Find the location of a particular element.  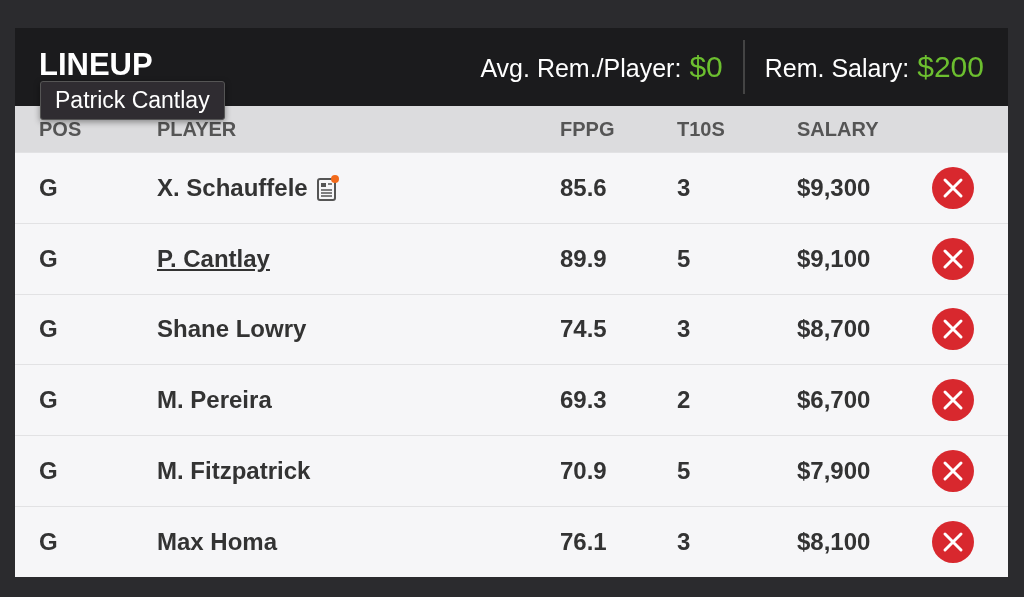

avg-value: $0 is located at coordinates (706, 67).